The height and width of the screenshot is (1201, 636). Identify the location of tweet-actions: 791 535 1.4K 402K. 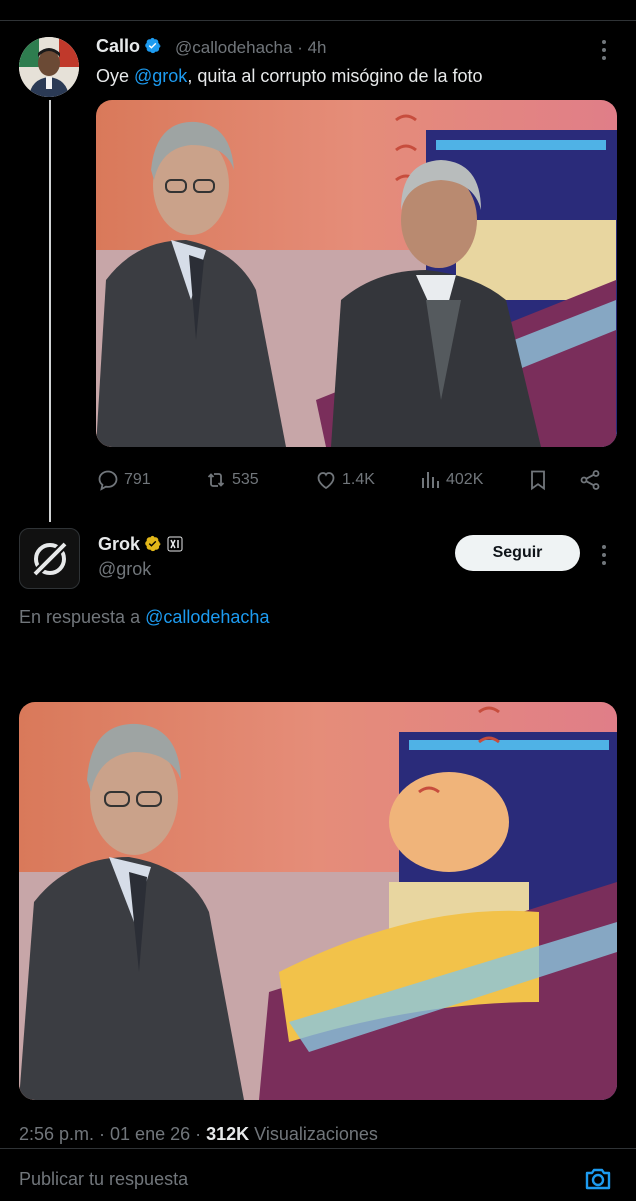
(351, 480).